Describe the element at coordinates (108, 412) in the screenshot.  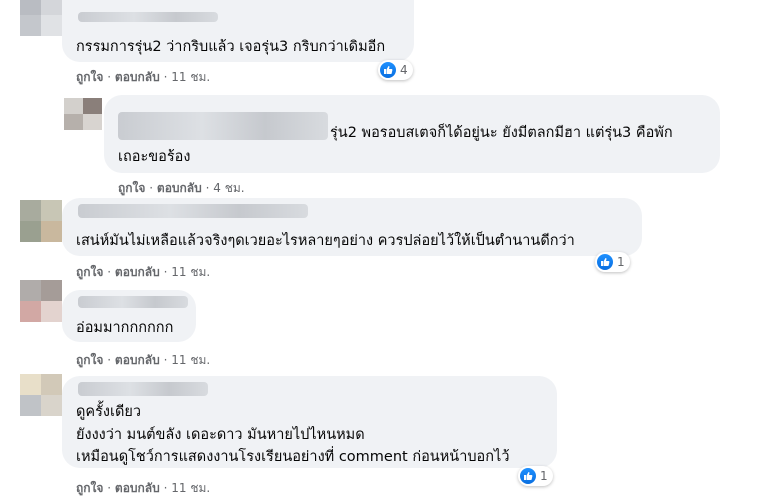
I see `comment-text: ดูครั้งเดียว` at that location.